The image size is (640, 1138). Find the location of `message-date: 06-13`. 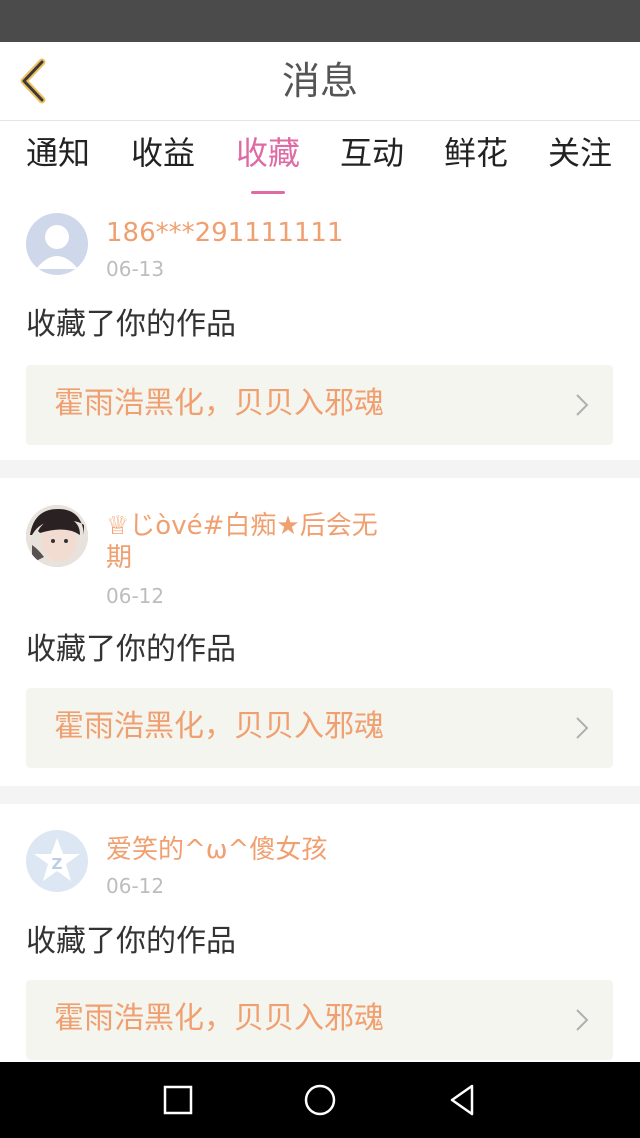

message-date: 06-13 is located at coordinates (135, 269).